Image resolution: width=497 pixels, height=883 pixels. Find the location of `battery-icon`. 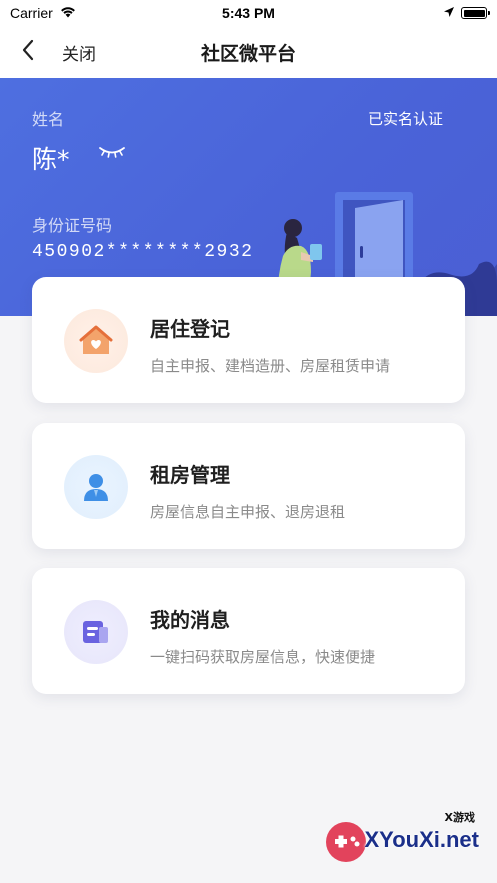

battery-icon is located at coordinates (475, 13).